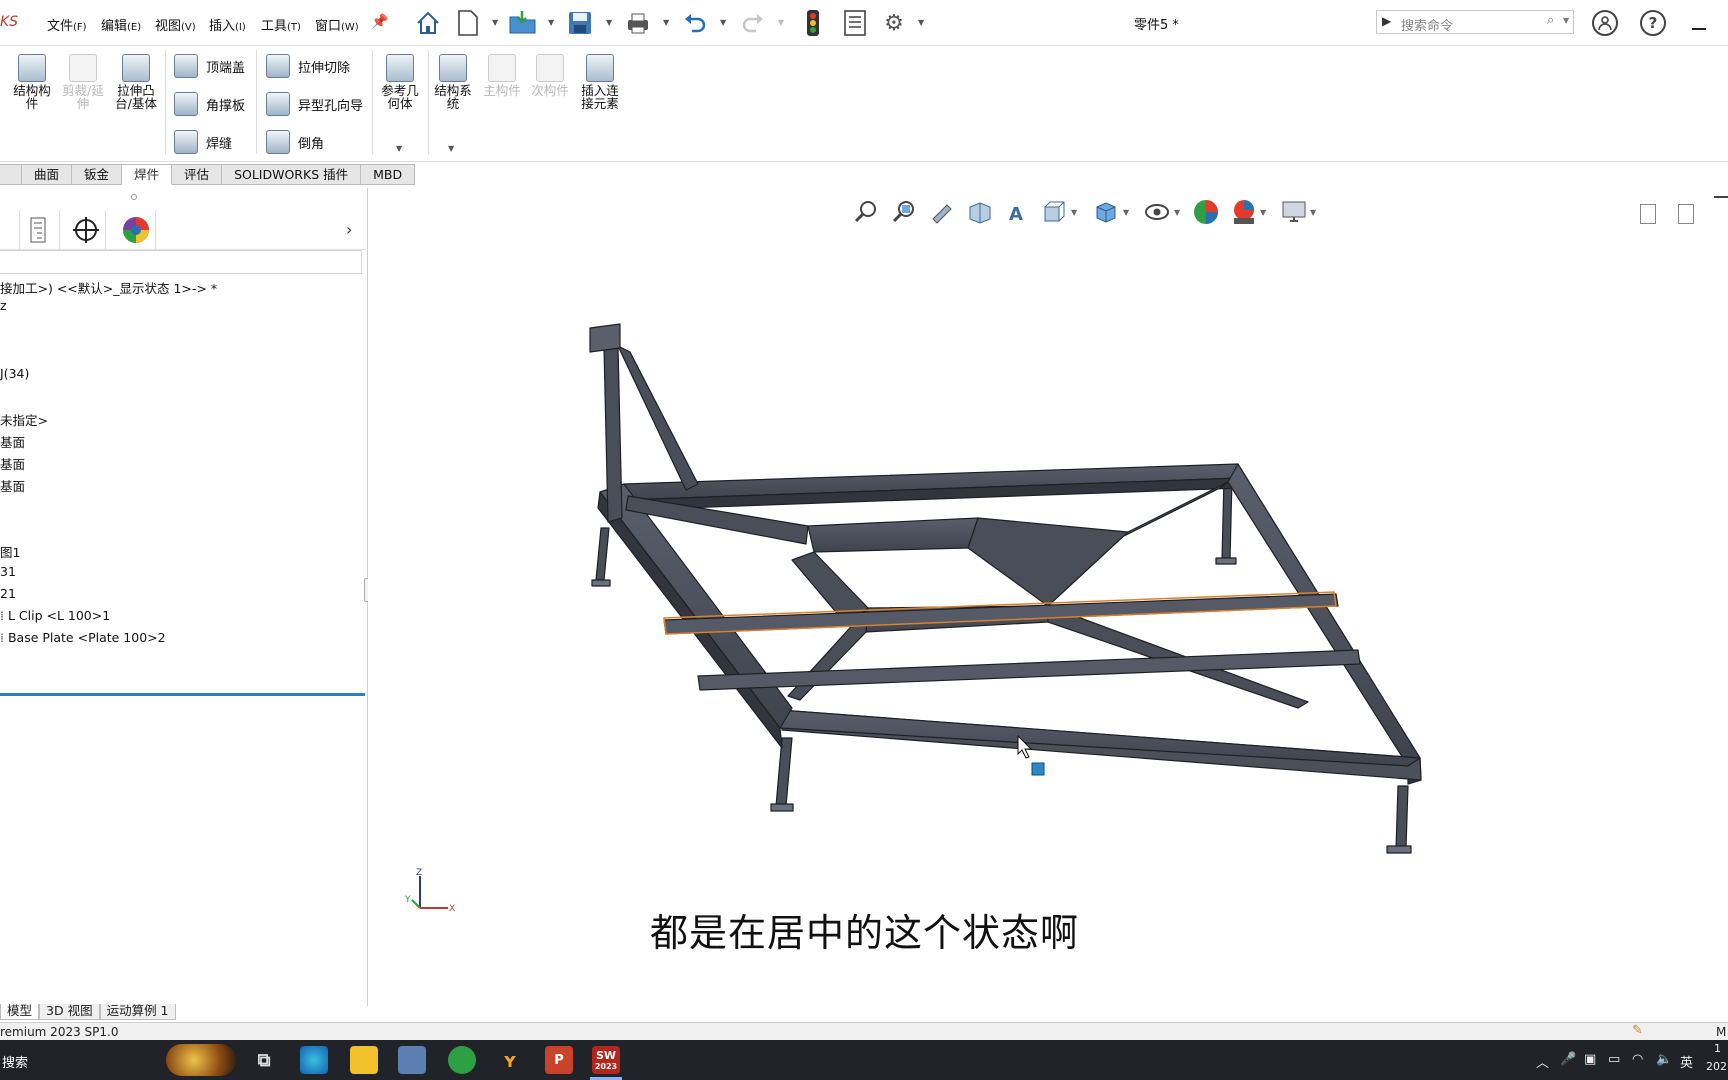 This screenshot has width=1728, height=1080. I want to click on new-document-icon, so click(468, 23).